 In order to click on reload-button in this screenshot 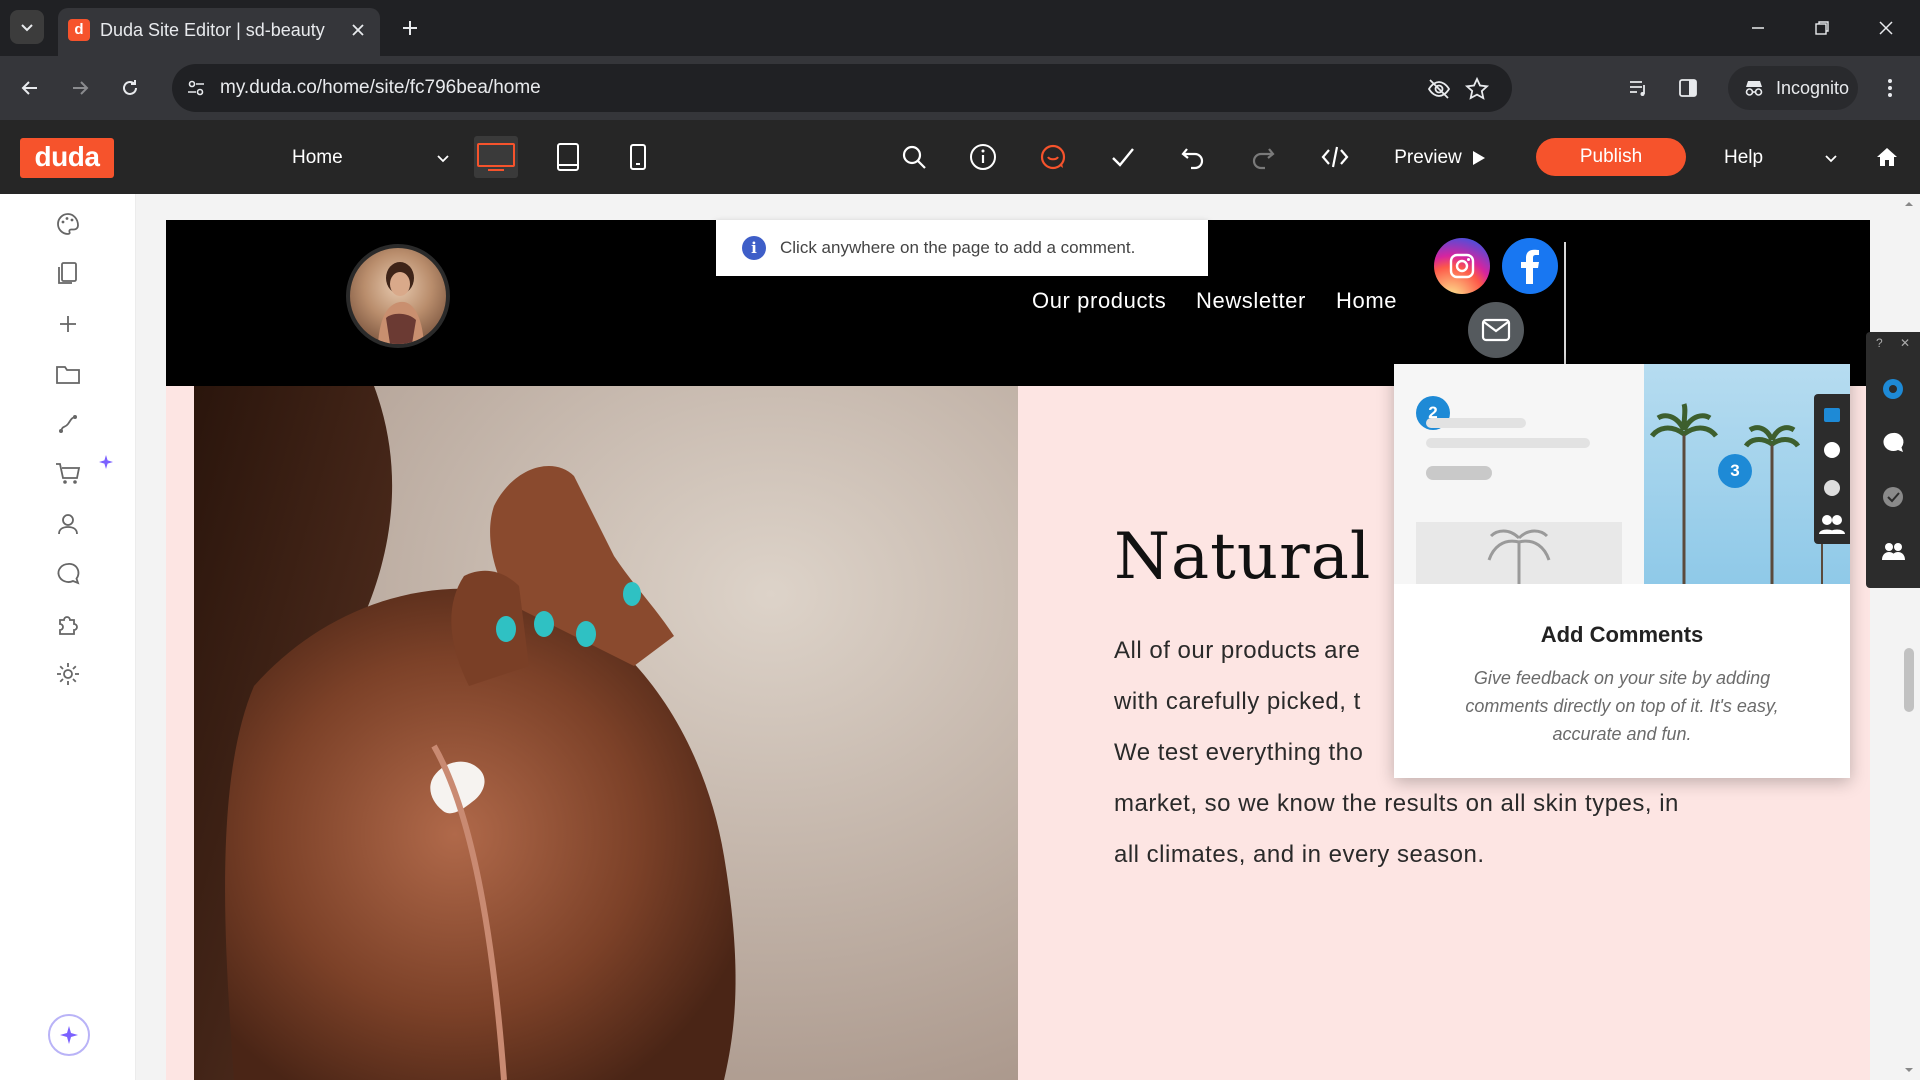, I will do `click(130, 88)`.